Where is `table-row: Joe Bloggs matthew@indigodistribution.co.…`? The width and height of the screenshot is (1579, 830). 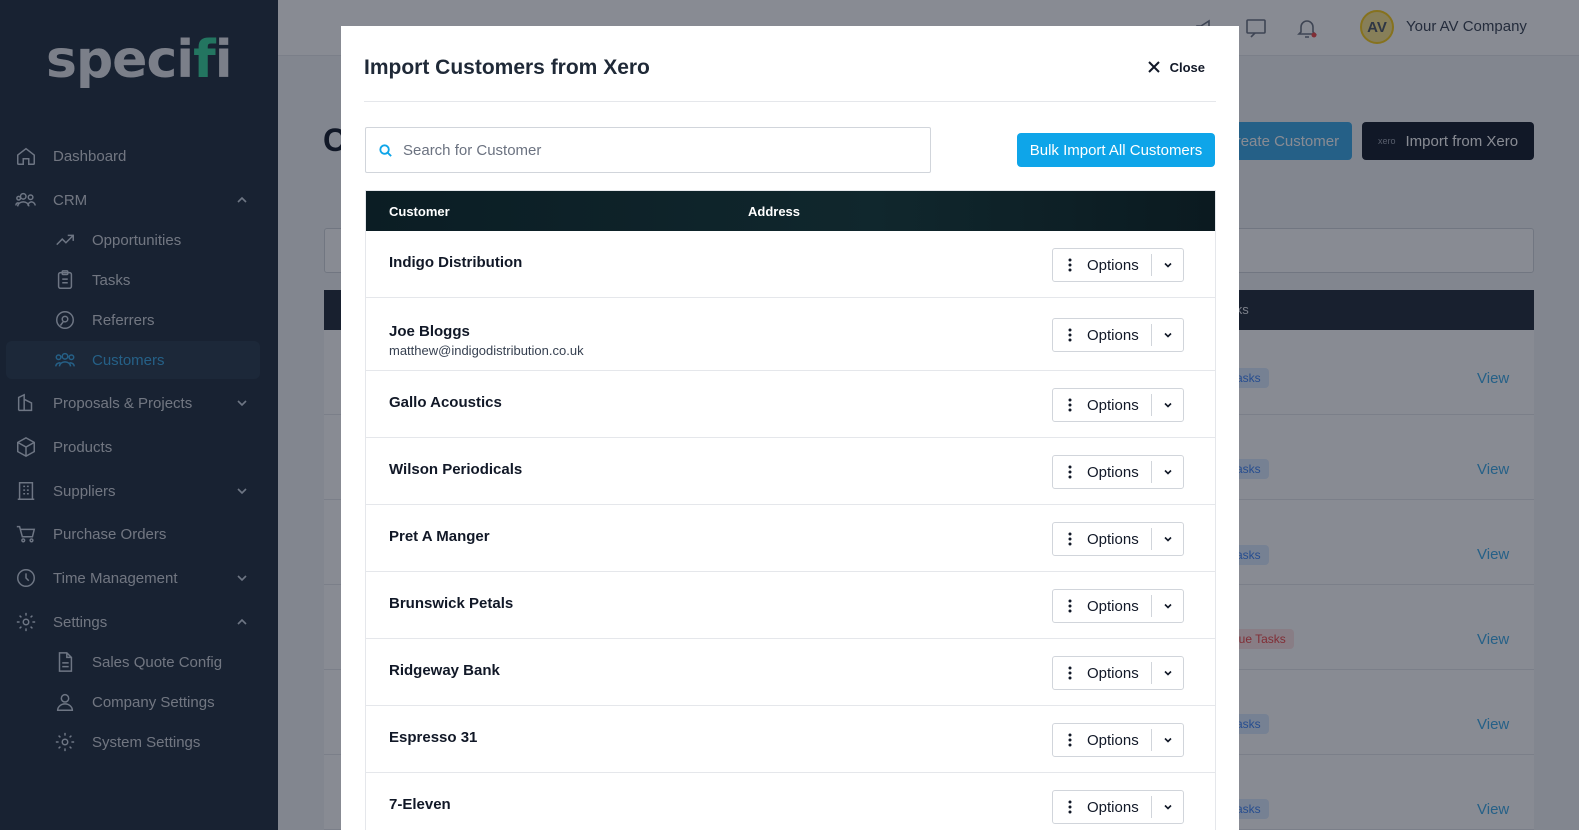
table-row: Joe Bloggs matthew@indigodistribution.co.… is located at coordinates (790, 334).